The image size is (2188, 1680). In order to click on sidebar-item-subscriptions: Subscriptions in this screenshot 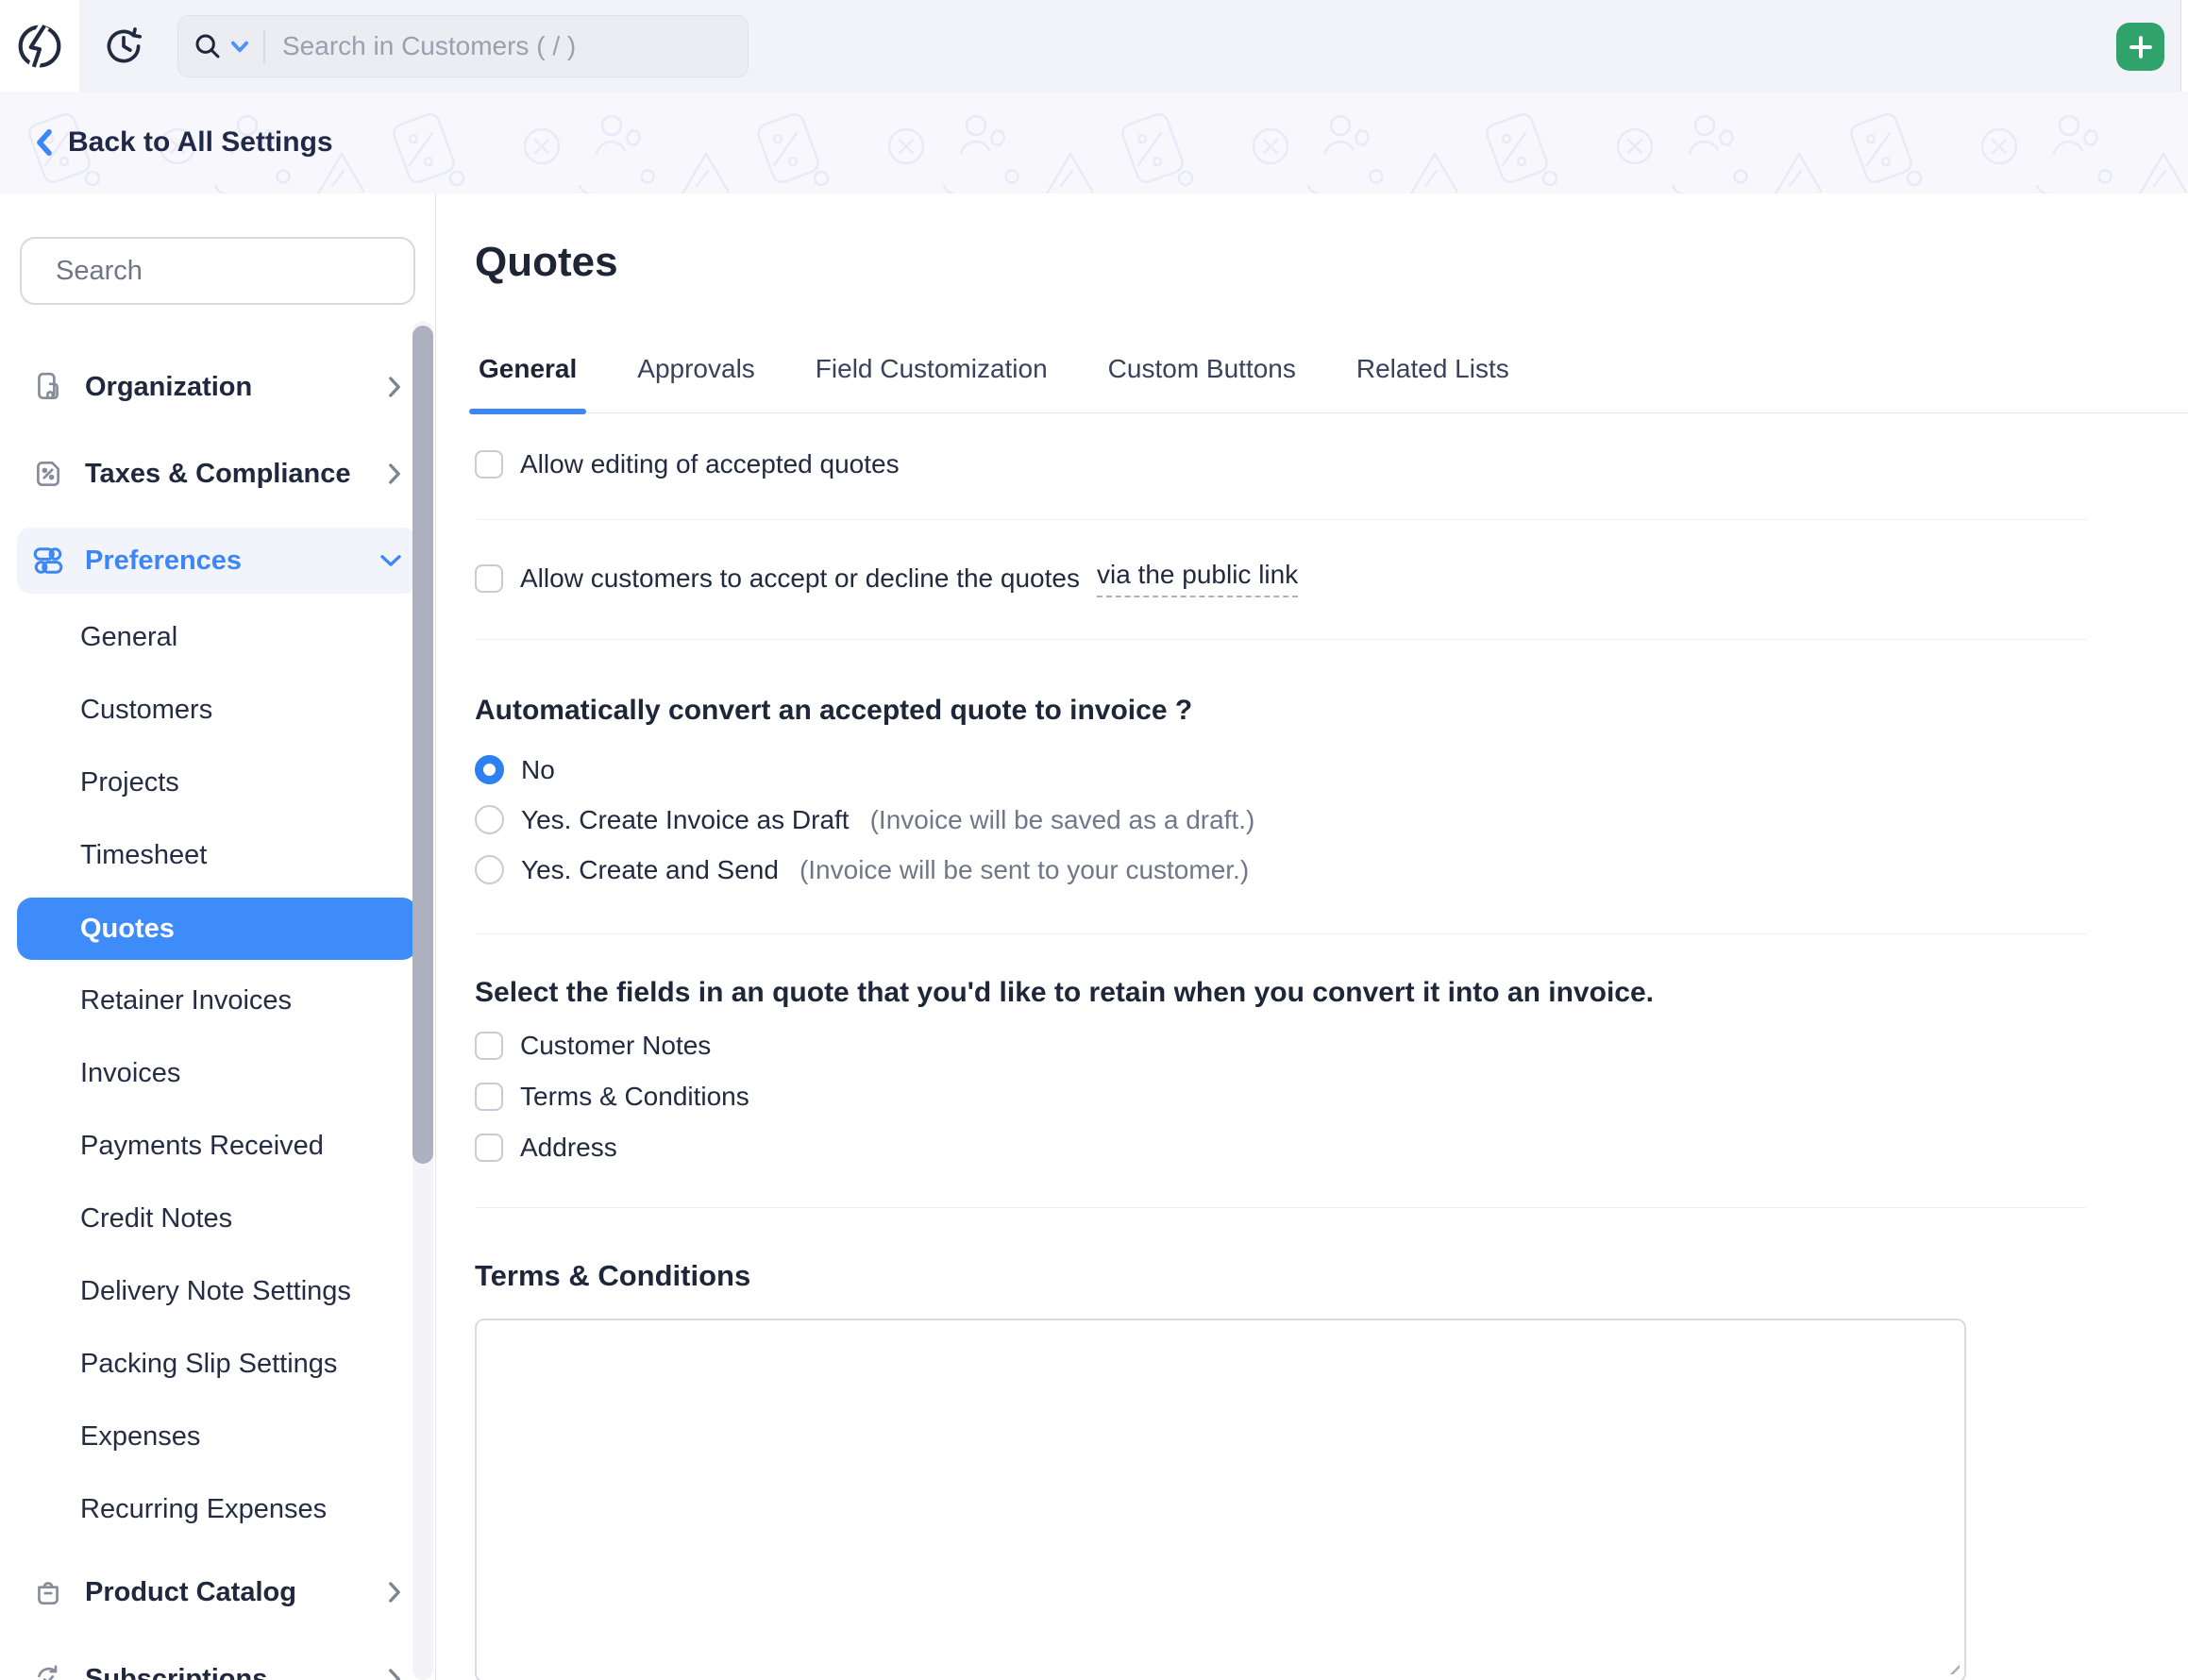, I will do `click(217, 1663)`.